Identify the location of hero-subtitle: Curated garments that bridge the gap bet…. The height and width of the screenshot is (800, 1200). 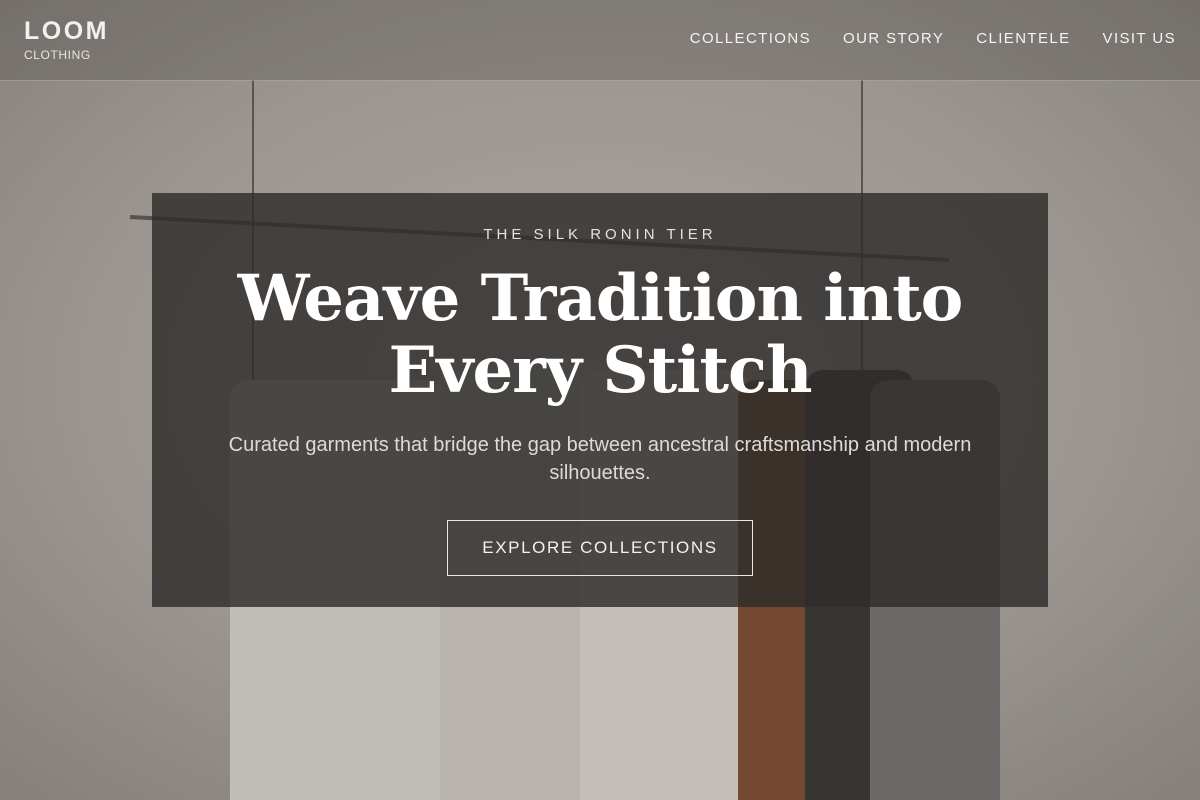
(600, 459).